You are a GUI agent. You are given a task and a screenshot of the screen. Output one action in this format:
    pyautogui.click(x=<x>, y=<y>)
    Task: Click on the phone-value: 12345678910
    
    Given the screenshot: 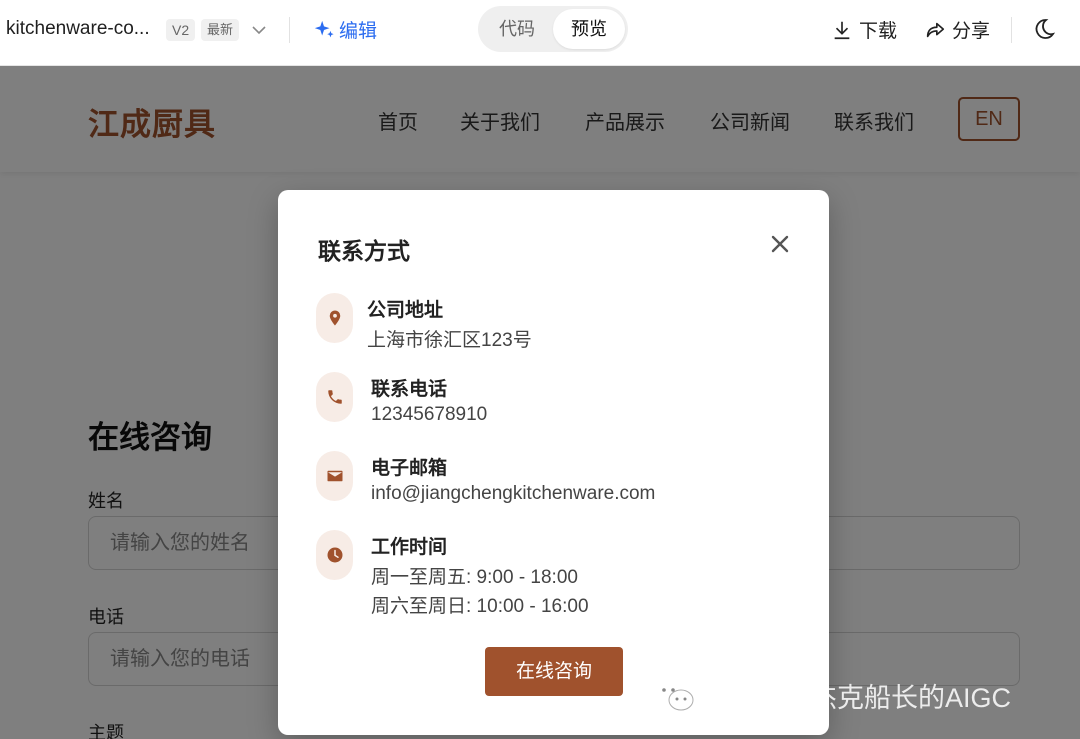 What is the action you would take?
    pyautogui.click(x=429, y=414)
    